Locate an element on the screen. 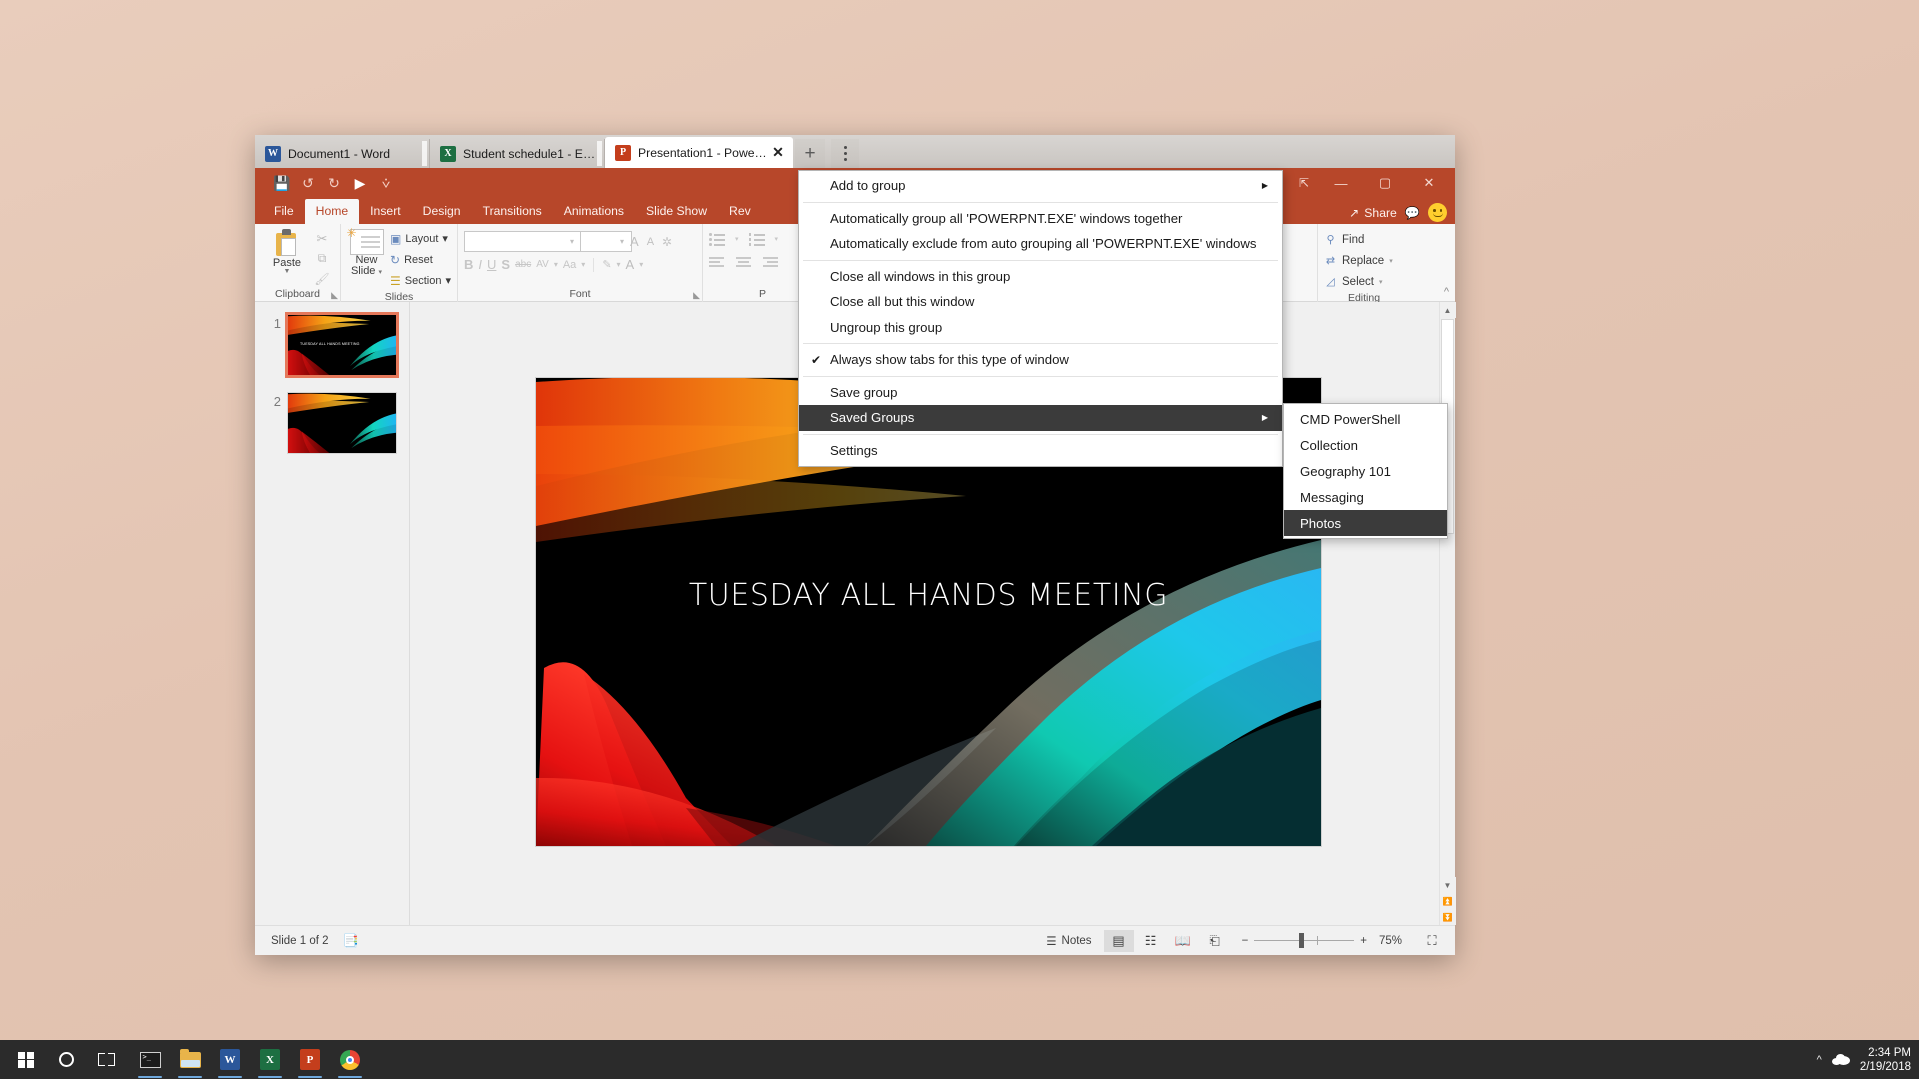 This screenshot has width=1919, height=1079. menu-item-save-group: Save group is located at coordinates (1040, 393).